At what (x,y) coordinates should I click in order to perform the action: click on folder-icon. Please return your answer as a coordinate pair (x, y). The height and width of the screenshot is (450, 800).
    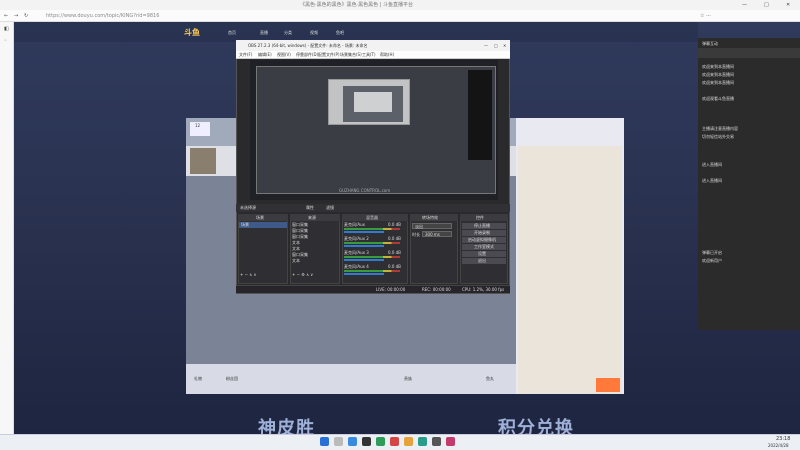
    Looking at the image, I should click on (408, 441).